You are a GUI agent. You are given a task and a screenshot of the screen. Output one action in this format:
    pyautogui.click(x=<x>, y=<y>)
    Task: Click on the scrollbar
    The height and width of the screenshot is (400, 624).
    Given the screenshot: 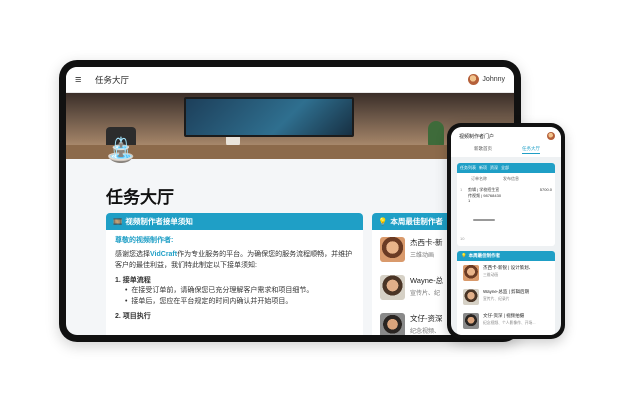 What is the action you would take?
    pyautogui.click(x=484, y=220)
    